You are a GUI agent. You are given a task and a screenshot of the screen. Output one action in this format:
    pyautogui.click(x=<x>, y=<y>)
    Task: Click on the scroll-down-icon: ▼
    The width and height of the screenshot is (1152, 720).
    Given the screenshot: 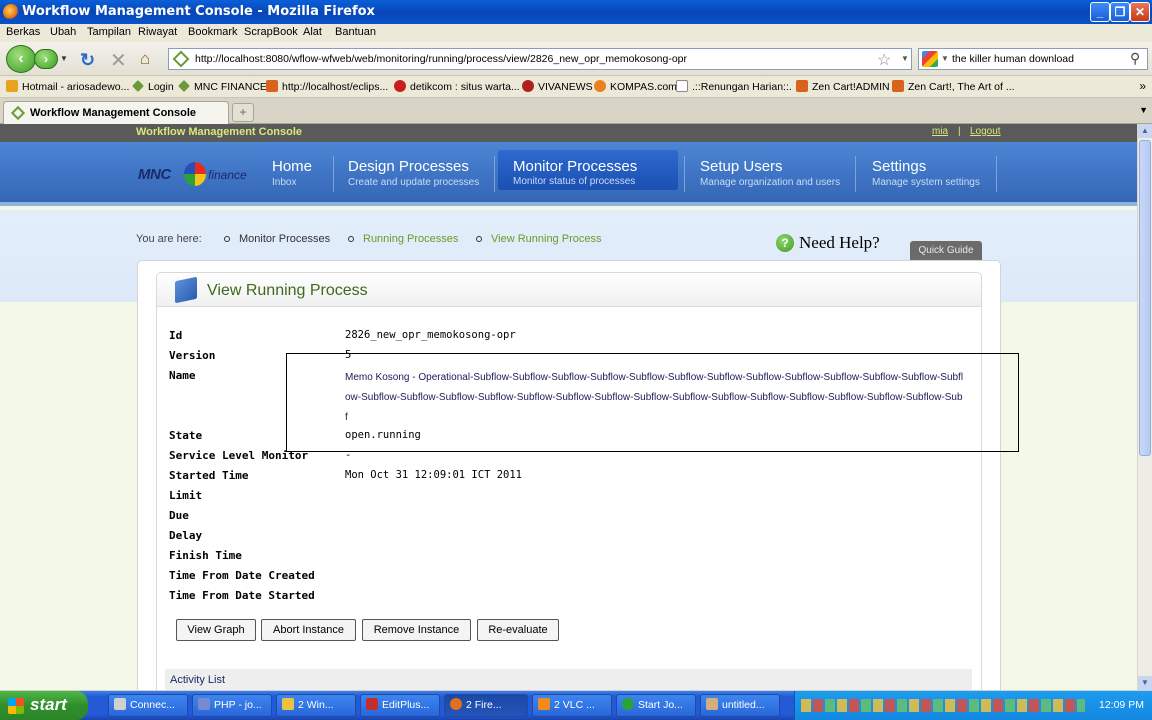 What is the action you would take?
    pyautogui.click(x=1145, y=683)
    